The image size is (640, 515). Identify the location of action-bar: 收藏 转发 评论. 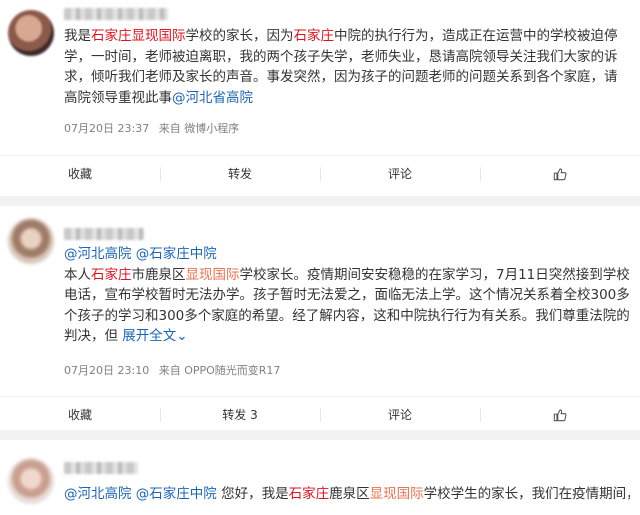
(320, 173).